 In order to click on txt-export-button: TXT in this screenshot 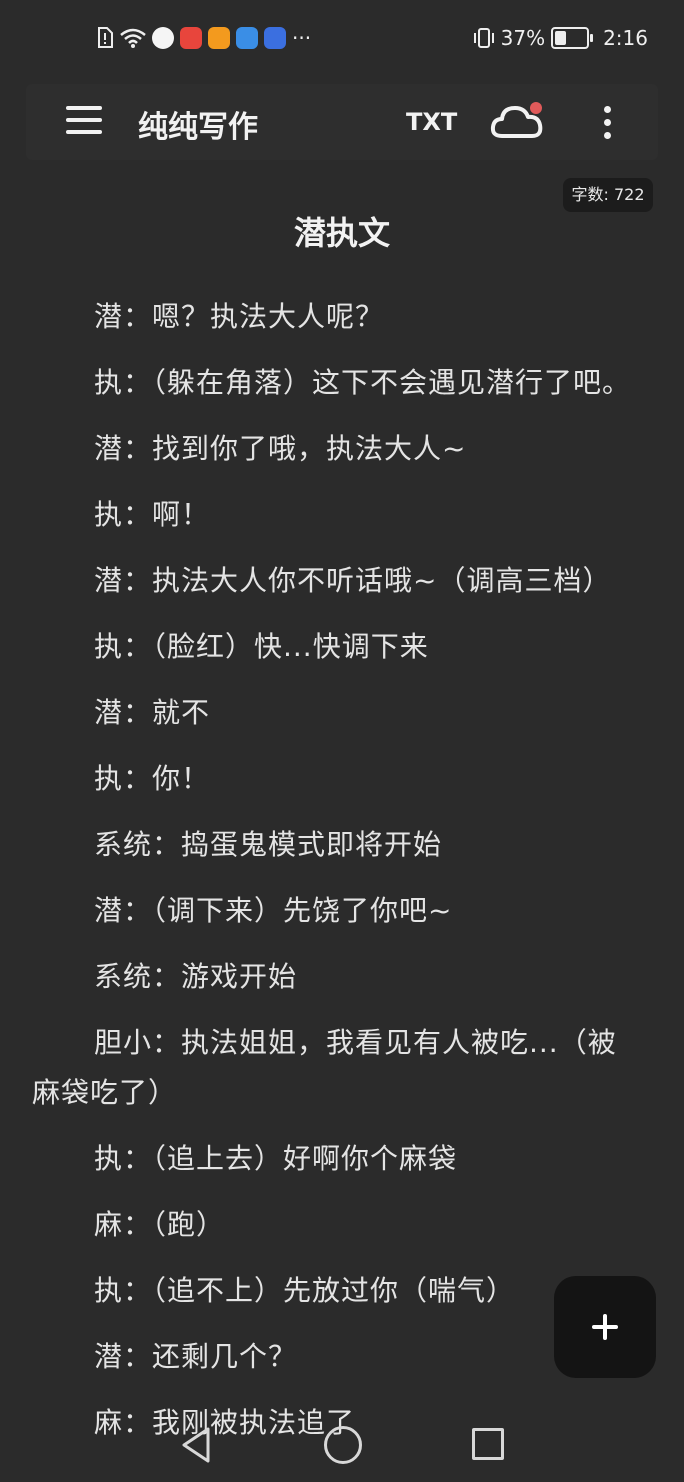, I will do `click(431, 122)`.